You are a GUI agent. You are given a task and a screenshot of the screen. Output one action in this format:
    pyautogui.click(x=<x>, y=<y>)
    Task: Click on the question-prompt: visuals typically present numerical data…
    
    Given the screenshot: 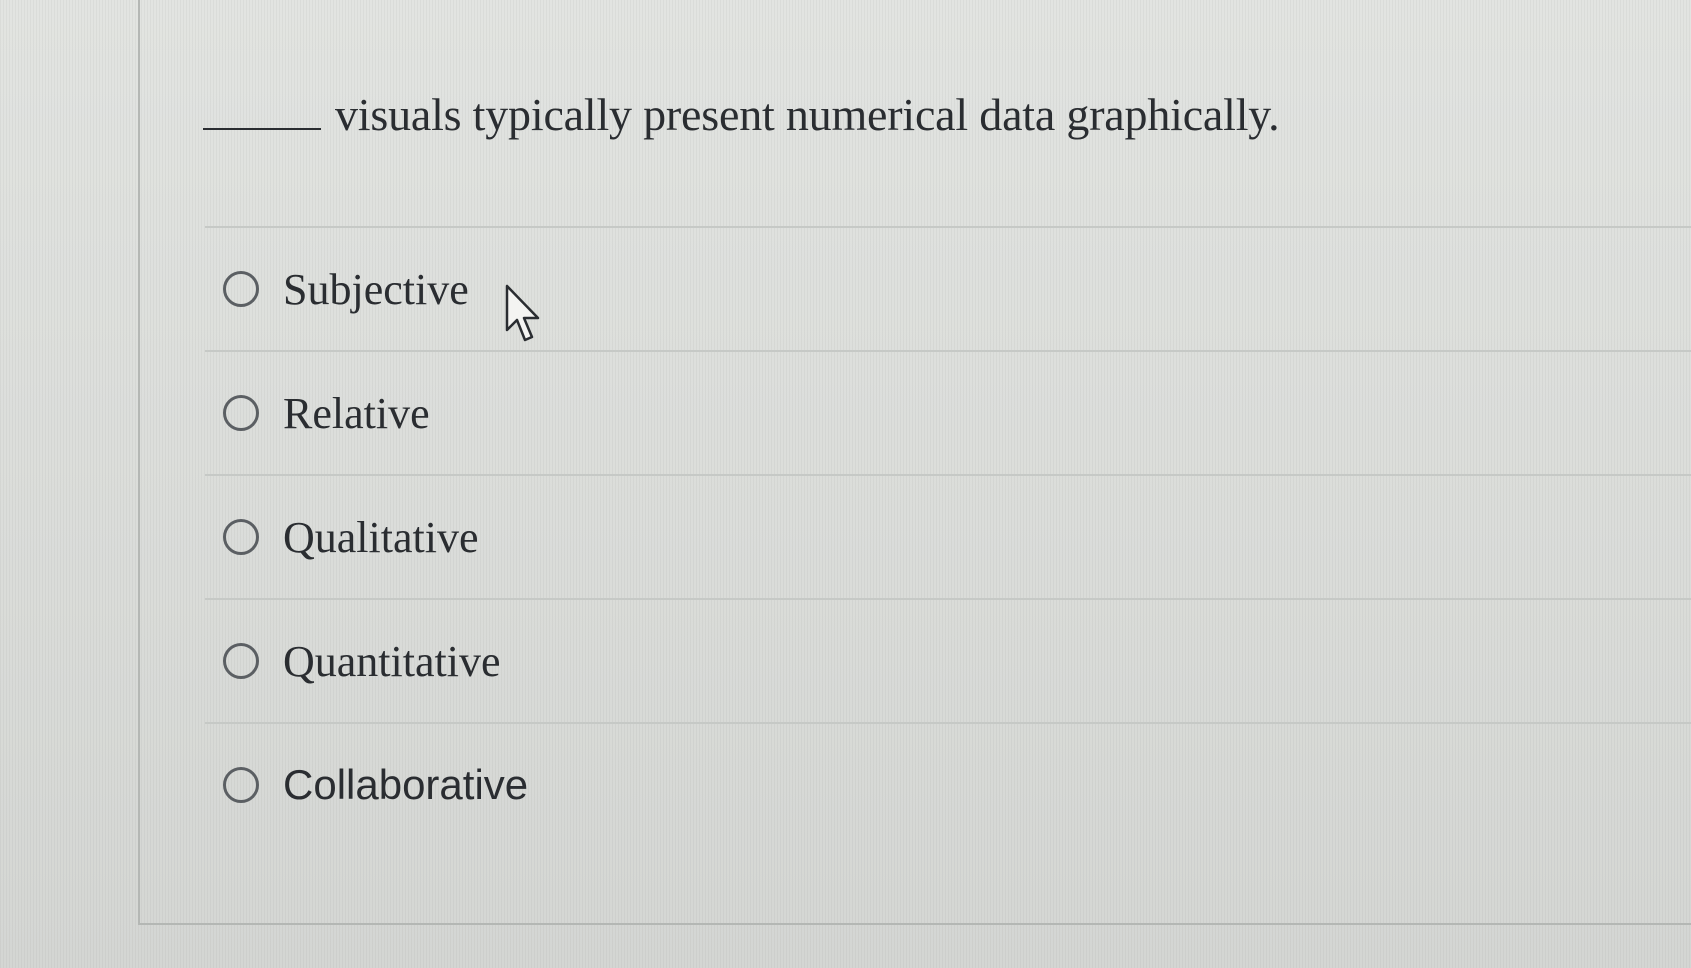 What is the action you would take?
    pyautogui.click(x=741, y=114)
    